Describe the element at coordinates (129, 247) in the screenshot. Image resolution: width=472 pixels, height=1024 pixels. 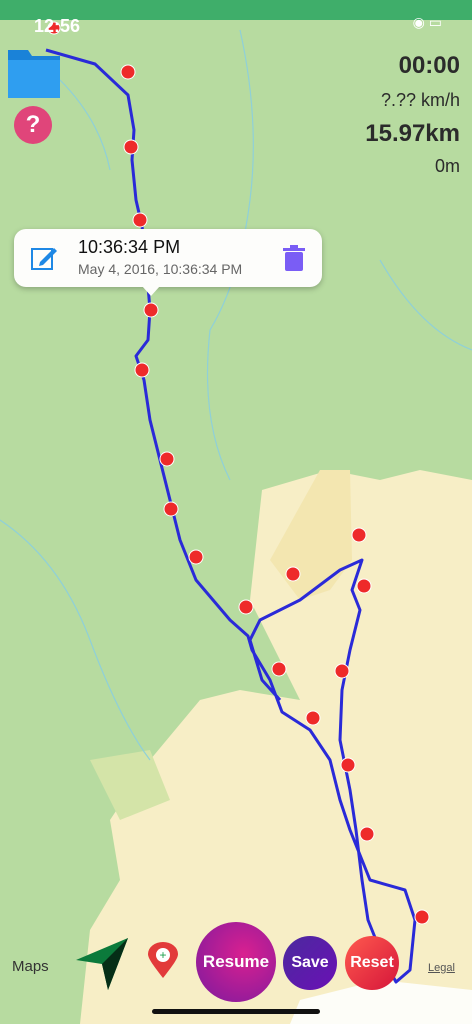
I see `callout-title: 10:36:34 PM` at that location.